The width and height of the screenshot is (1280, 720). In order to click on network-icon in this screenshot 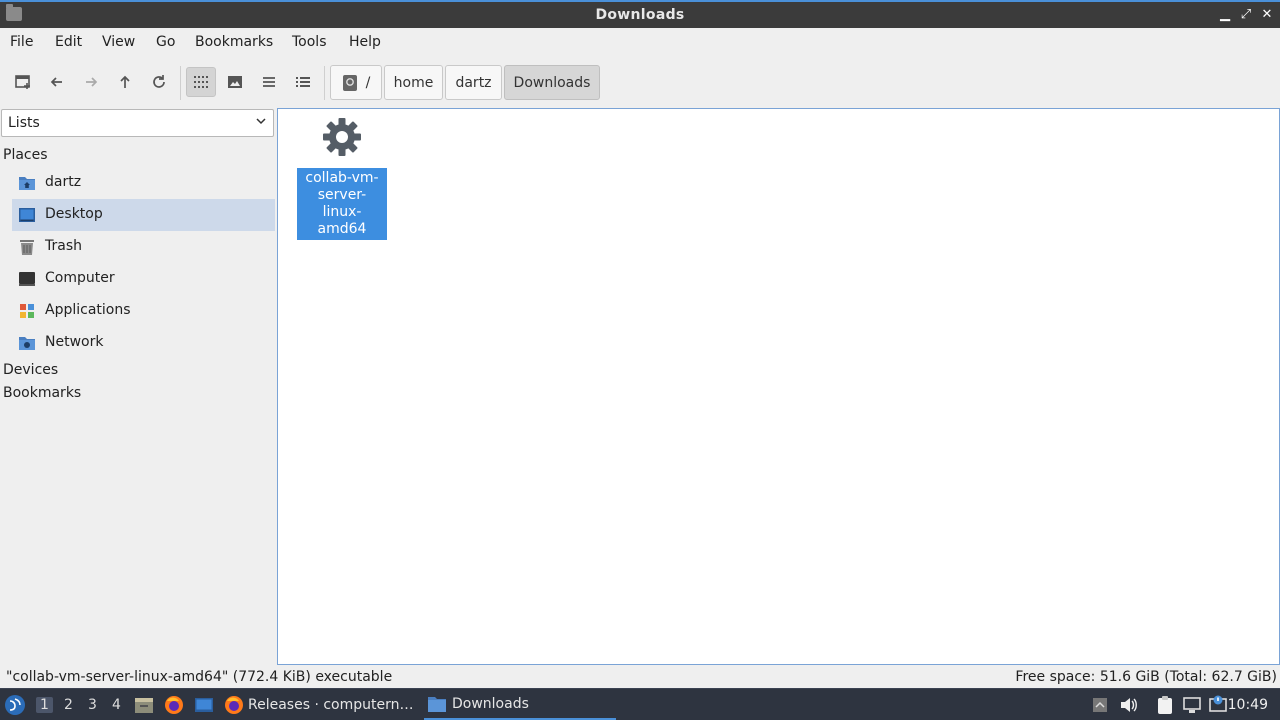, I will do `click(27, 343)`.